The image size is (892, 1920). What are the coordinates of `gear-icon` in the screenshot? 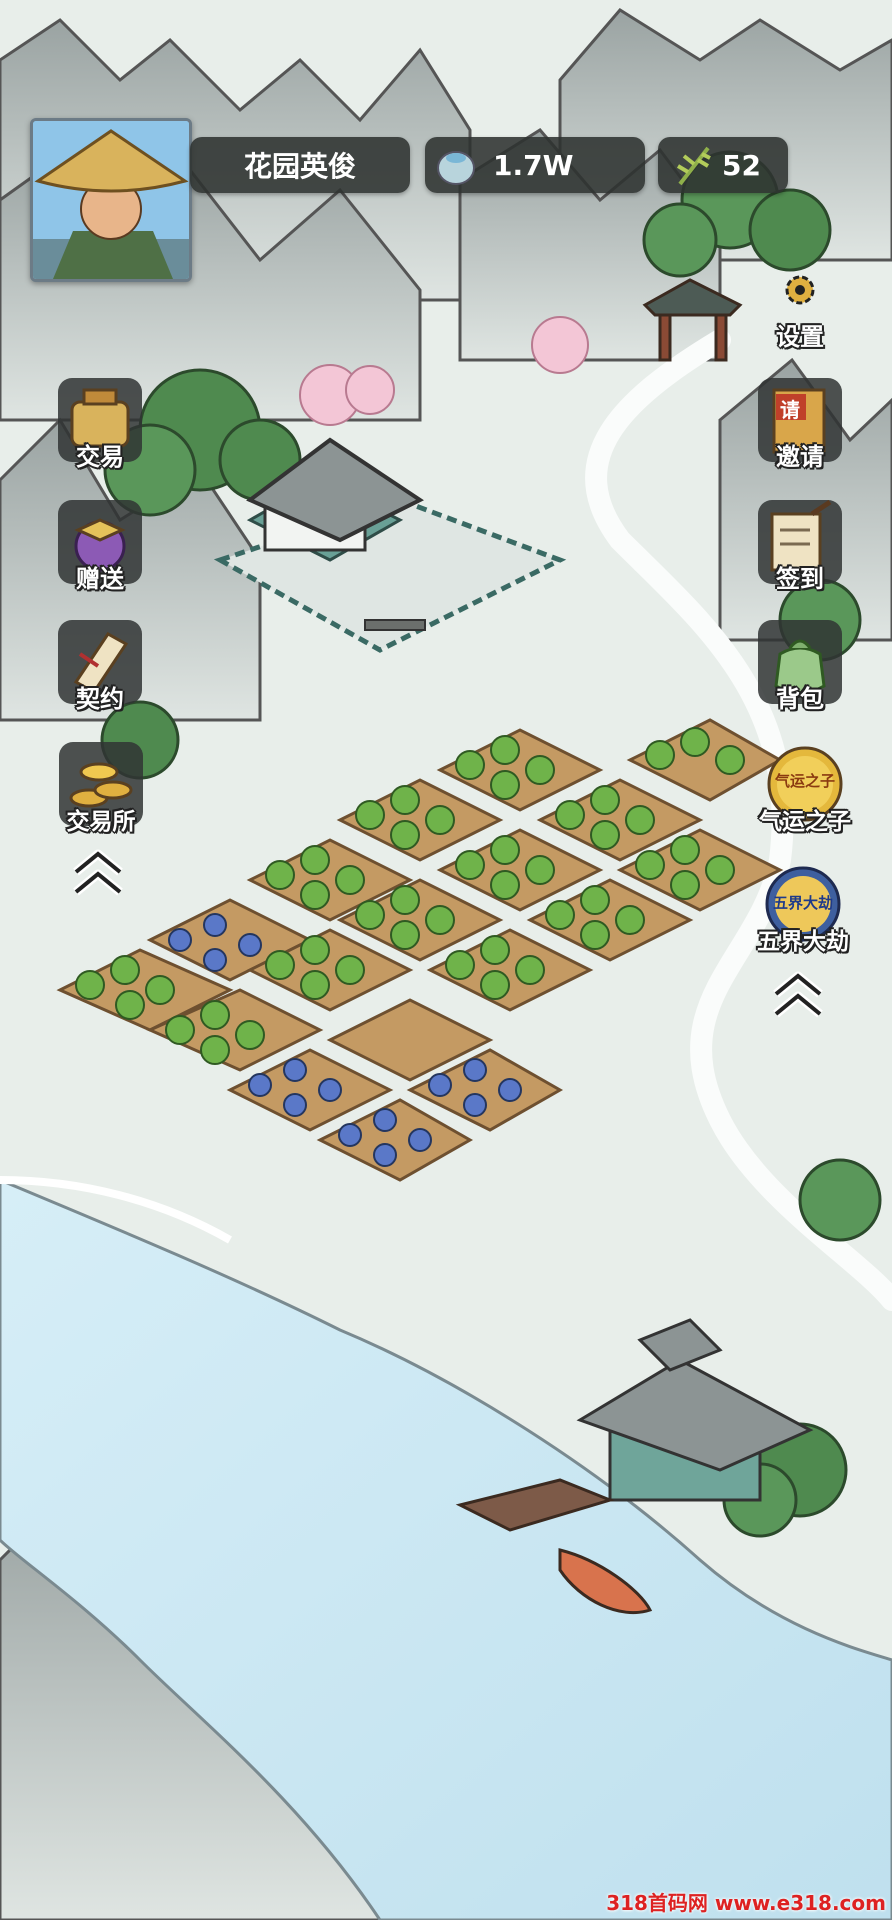 It's located at (800, 290).